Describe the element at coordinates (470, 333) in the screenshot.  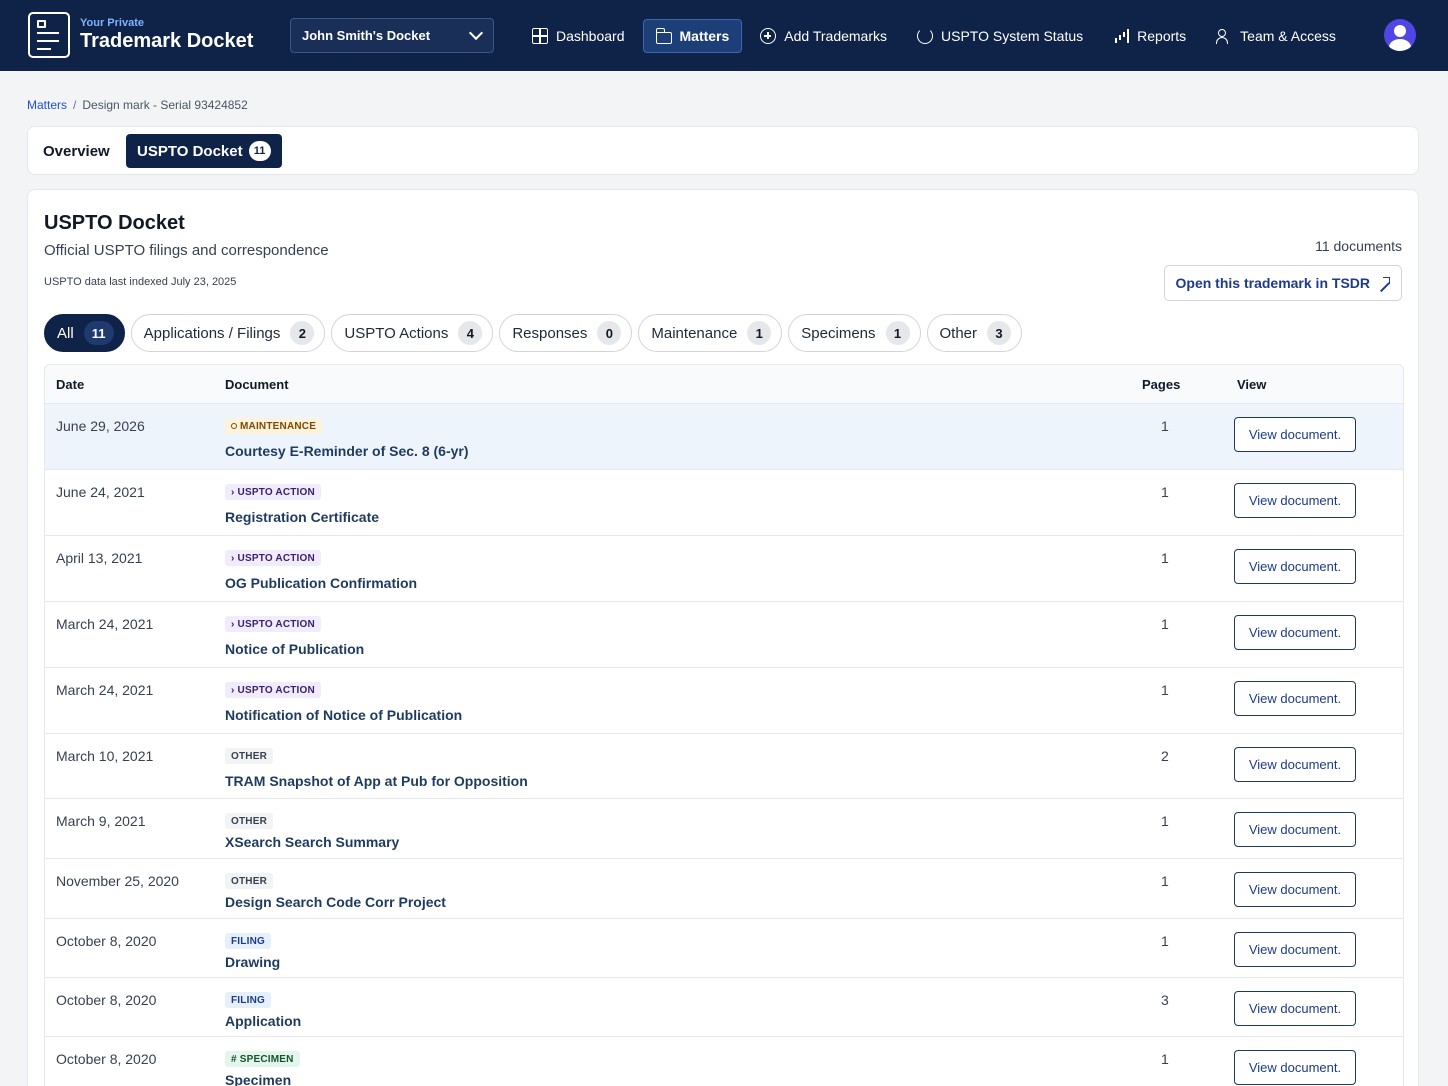
I see `filter-count: 4` at that location.